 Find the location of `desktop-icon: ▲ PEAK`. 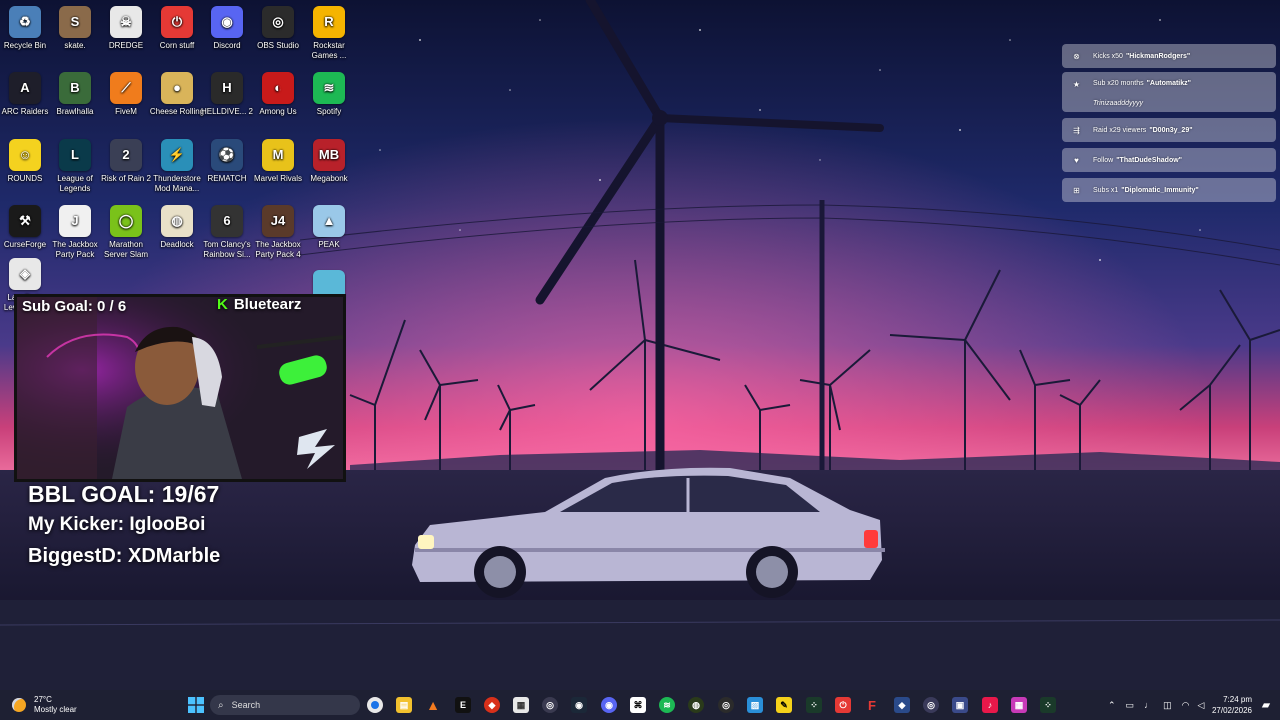

desktop-icon: ▲ PEAK is located at coordinates (329, 227).